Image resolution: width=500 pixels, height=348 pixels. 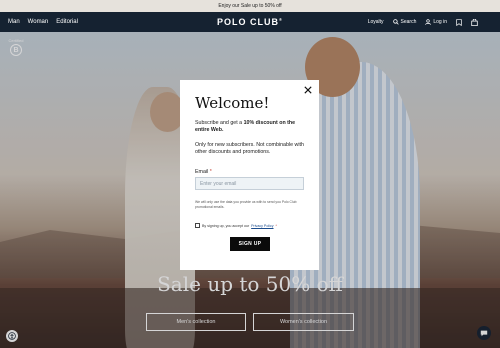 I want to click on nav-right: Loyalty Search Log in, so click(x=423, y=22).